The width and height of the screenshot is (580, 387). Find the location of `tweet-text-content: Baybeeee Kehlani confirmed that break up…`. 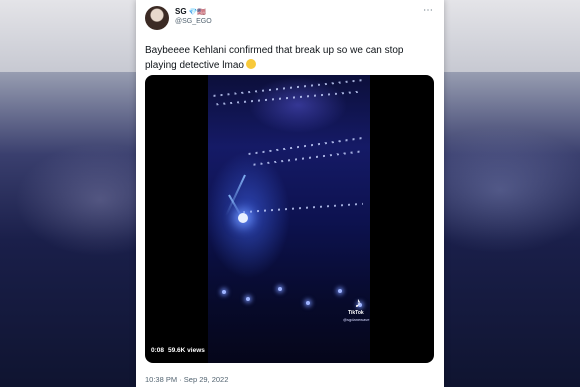

tweet-text-content: Baybeeee Kehlani confirmed that break up… is located at coordinates (274, 58).